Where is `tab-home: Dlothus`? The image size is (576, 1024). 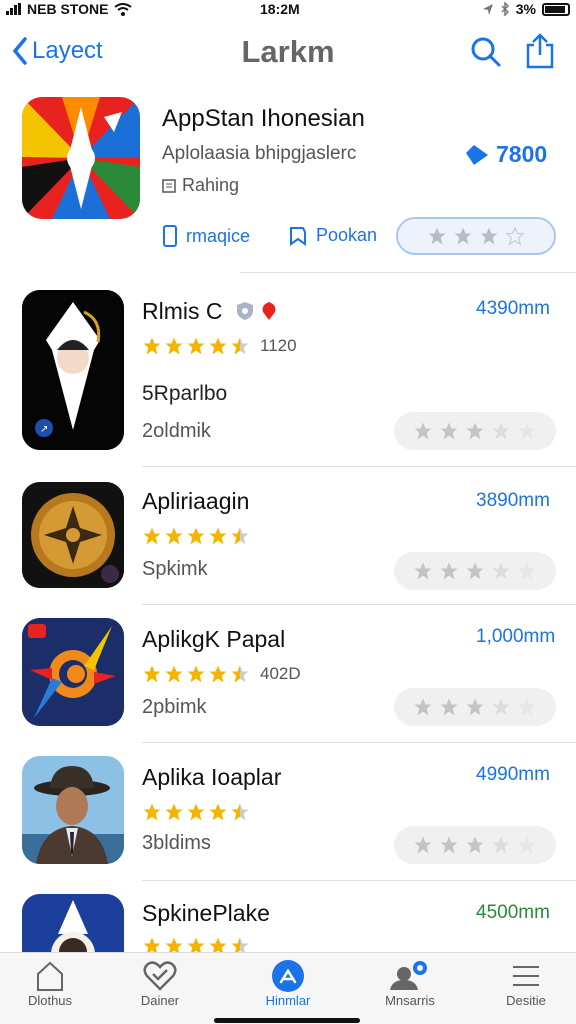 tab-home: Dlothus is located at coordinates (50, 983).